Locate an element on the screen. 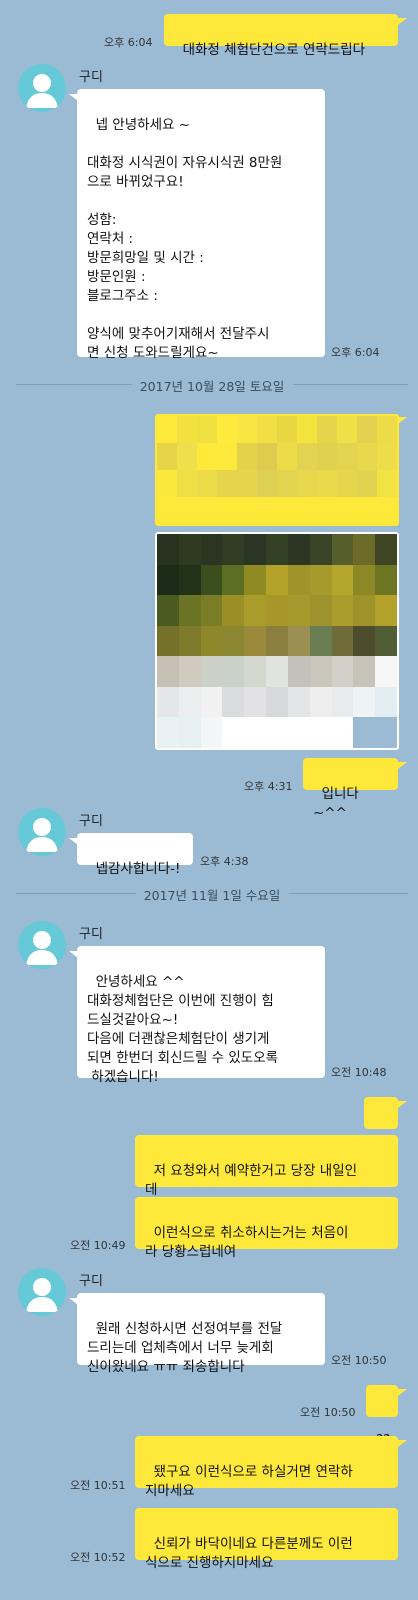  my-message-bubble: 이런식으로 취소하시는거는 처음이 라 당황스럽네여 is located at coordinates (266, 1228).